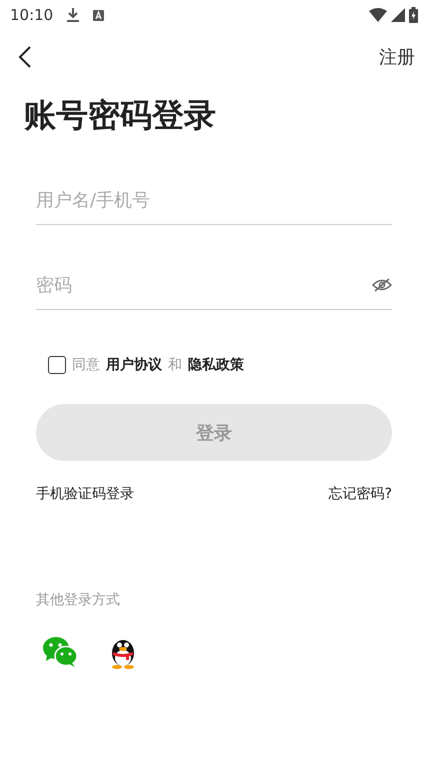  I want to click on status-time: 10:10, so click(32, 15).